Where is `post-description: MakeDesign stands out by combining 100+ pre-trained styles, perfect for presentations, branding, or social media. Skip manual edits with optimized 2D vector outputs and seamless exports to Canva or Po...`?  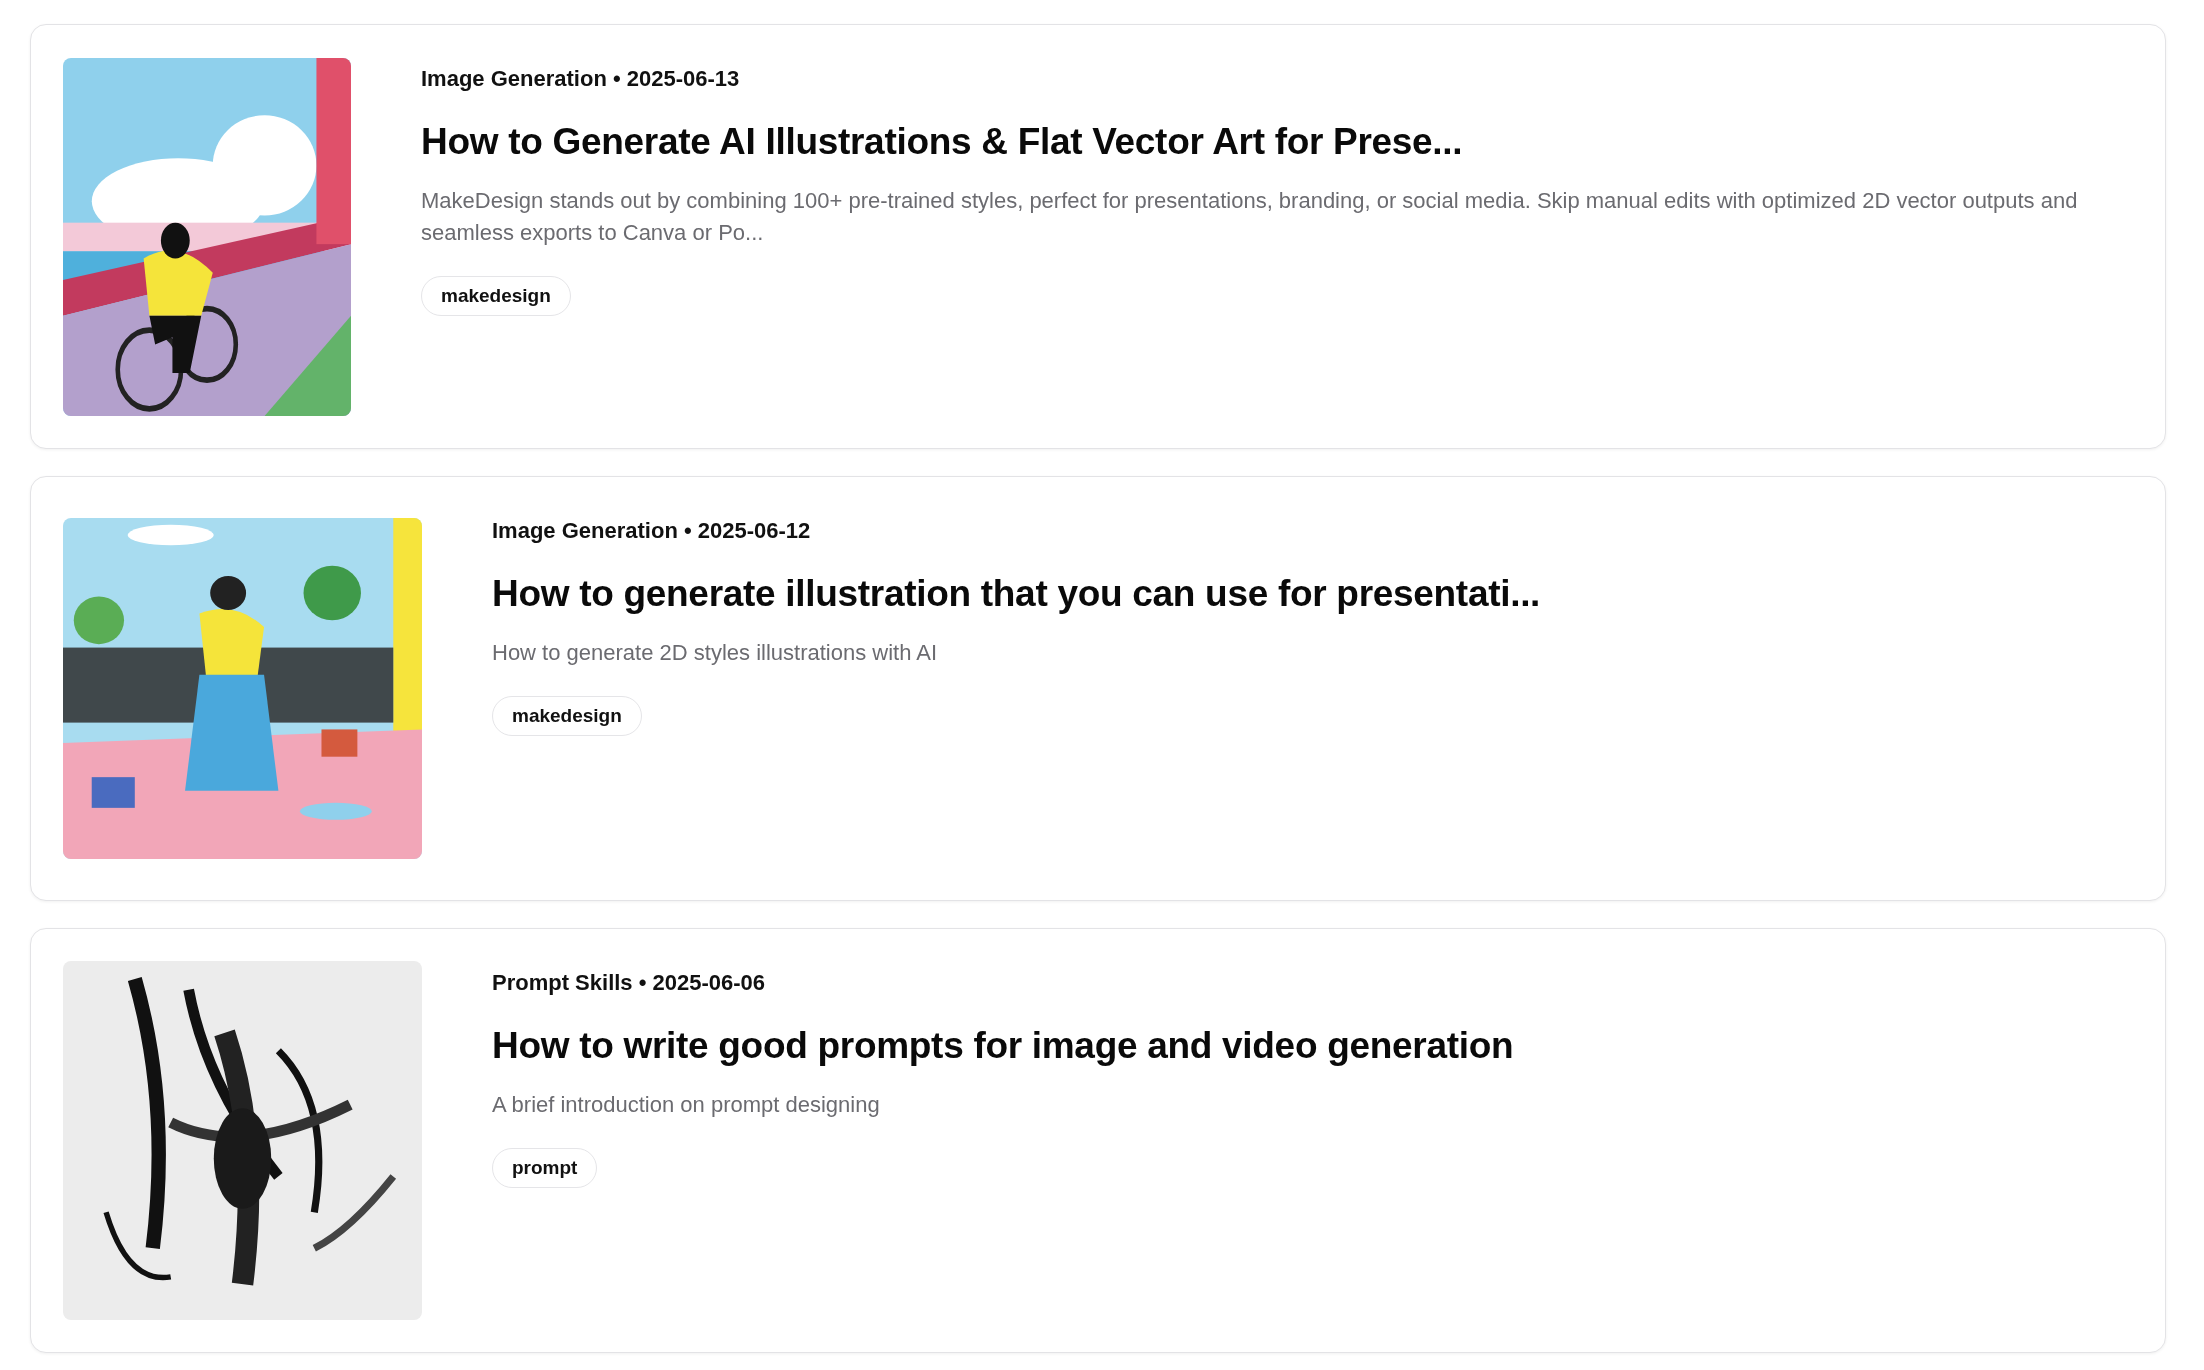
post-description: MakeDesign stands out by combining 100+ pre-trained styles, perfect for presentations, branding, or social media. Skip manual edits with optimized 2D vector outputs and seamless exports to Canva or Po... is located at coordinates (1250, 217).